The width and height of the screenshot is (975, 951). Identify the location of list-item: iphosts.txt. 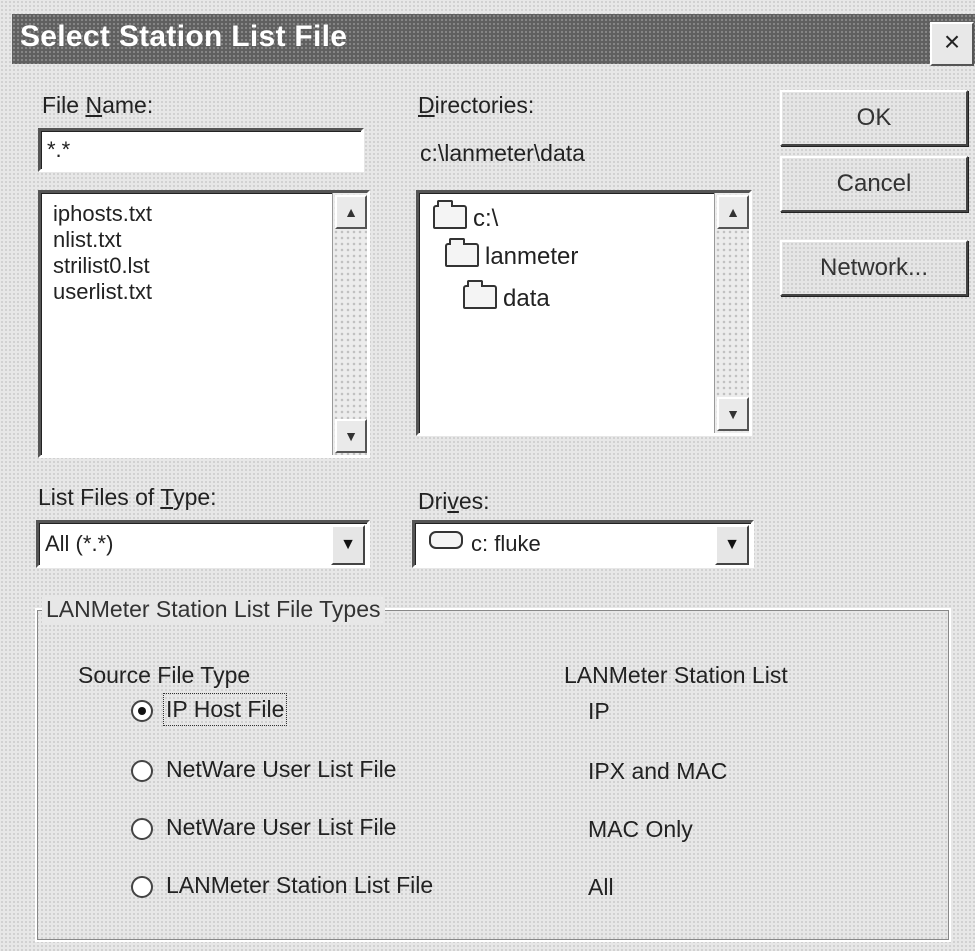
(102, 214).